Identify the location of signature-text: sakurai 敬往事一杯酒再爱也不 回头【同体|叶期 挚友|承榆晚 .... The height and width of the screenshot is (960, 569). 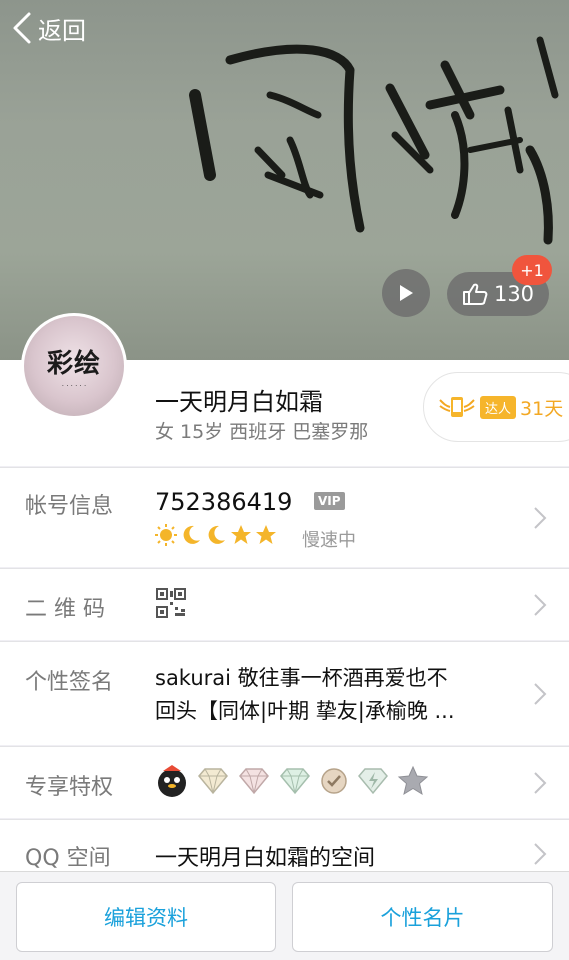
(345, 695).